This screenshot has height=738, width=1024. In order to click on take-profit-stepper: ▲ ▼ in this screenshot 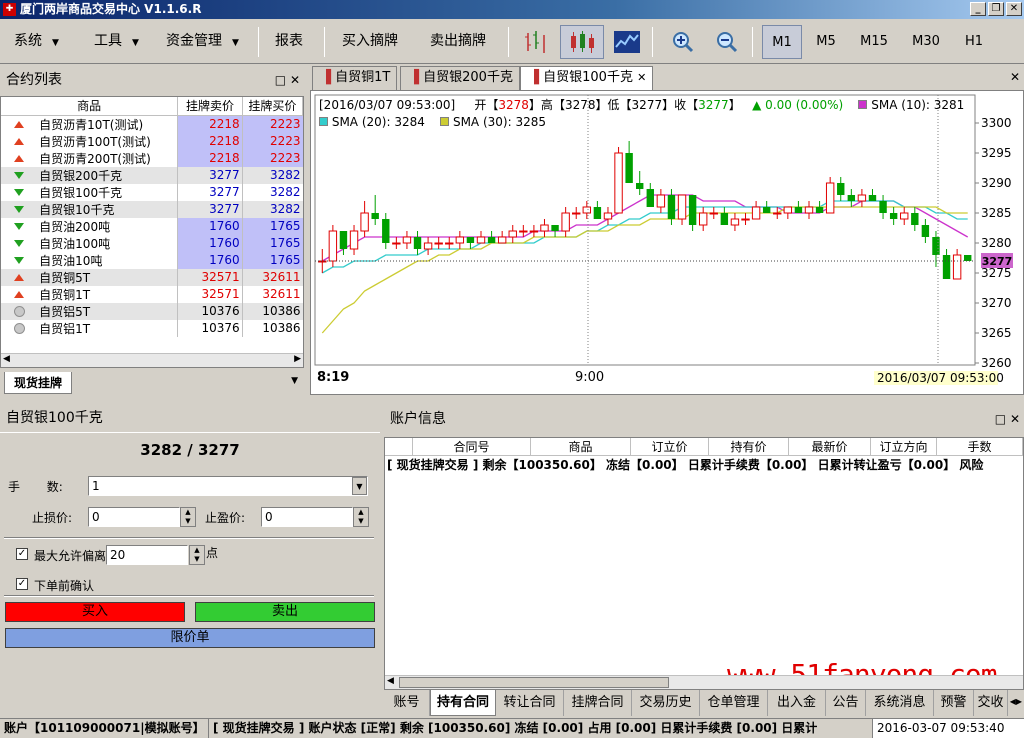, I will do `click(361, 517)`.